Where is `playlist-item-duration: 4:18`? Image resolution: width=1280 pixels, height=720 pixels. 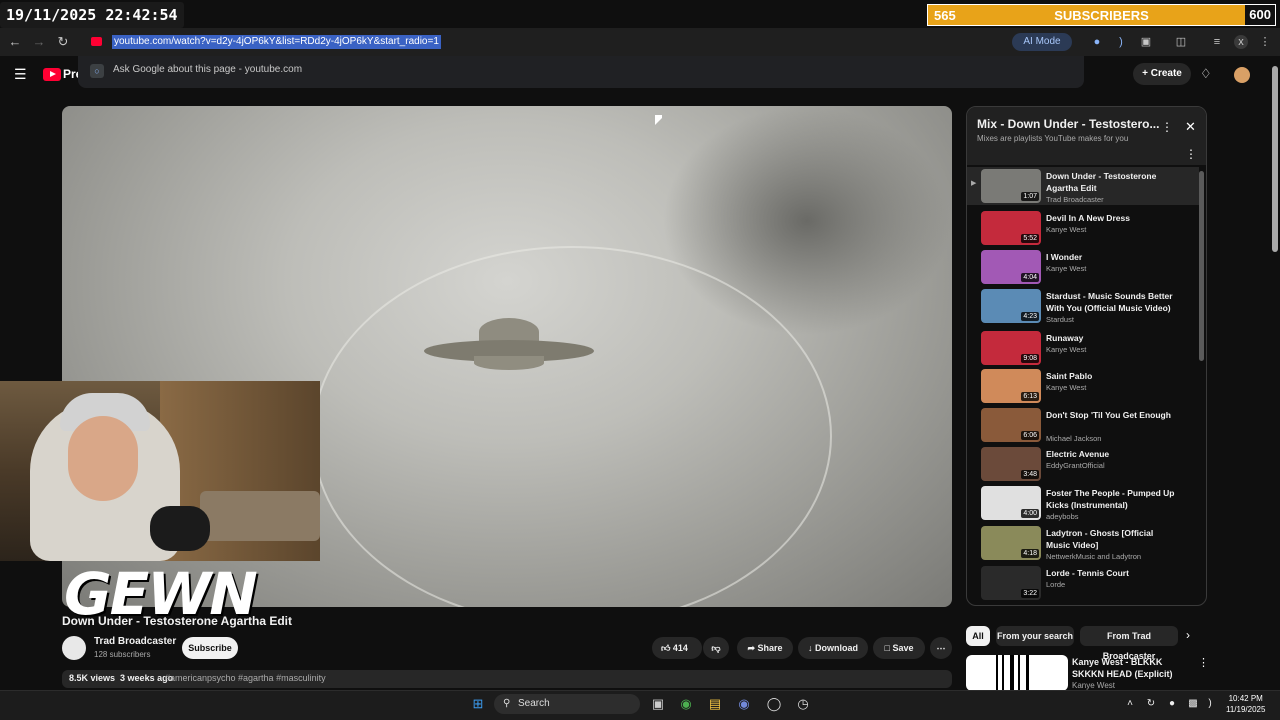
playlist-item-duration: 4:18 is located at coordinates (1030, 553).